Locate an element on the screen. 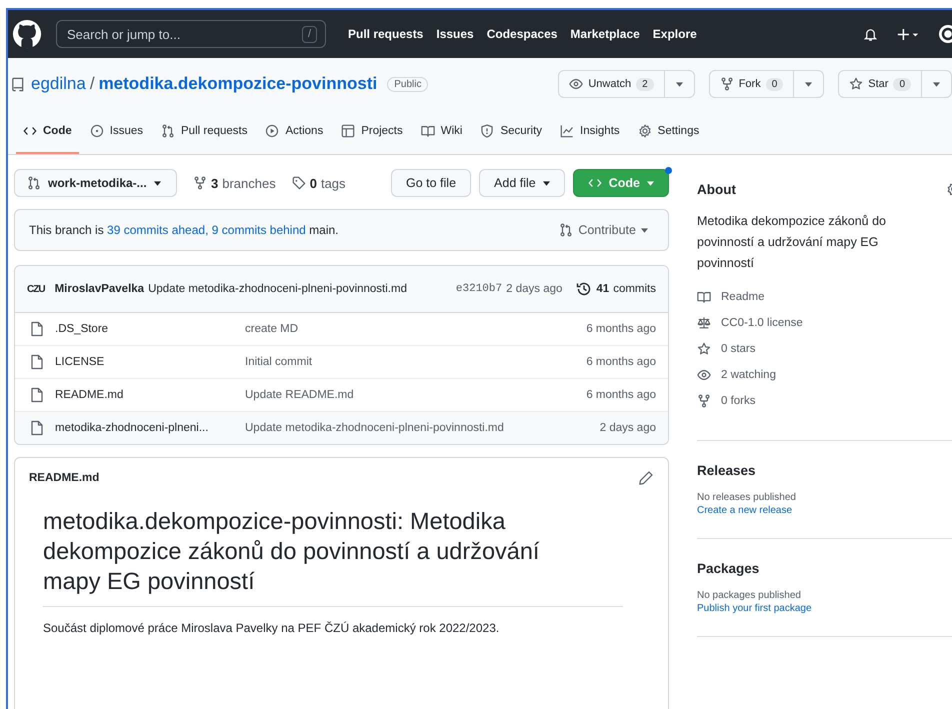 This screenshot has height=709, width=952. notification-dot is located at coordinates (668, 170).